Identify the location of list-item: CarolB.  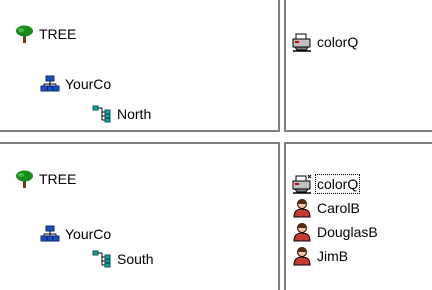
(326, 208).